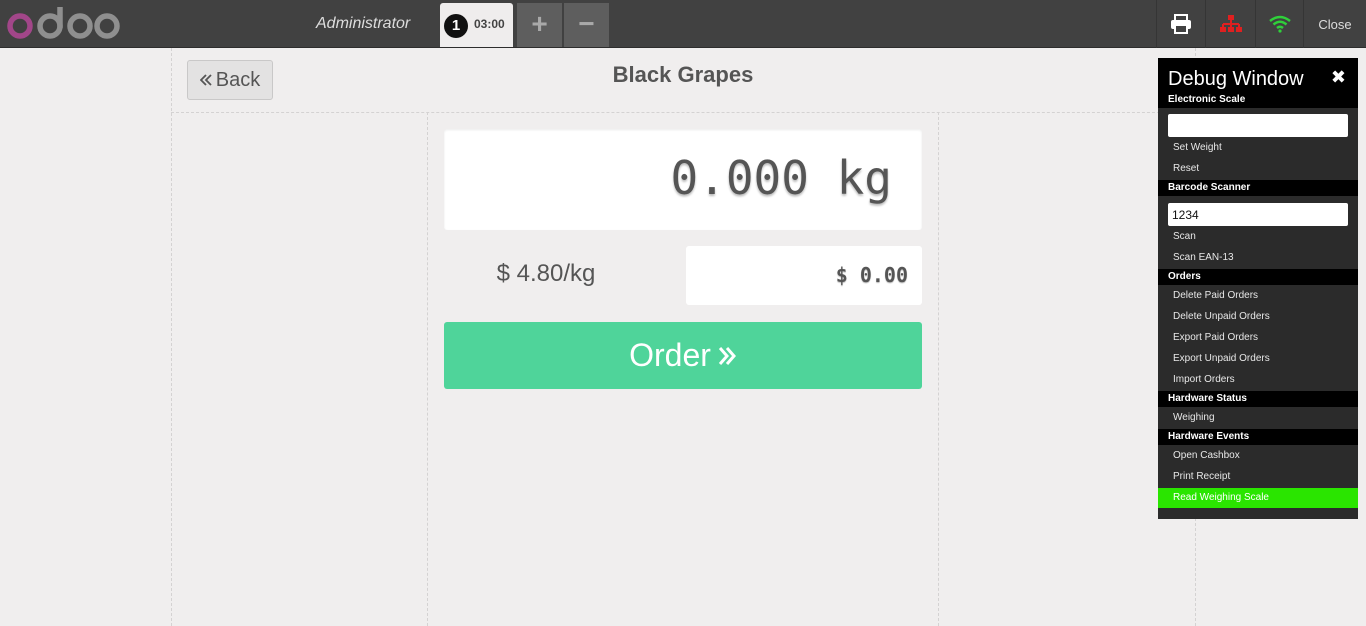  Describe the element at coordinates (1258, 258) in the screenshot. I see `scan-ean13-button: Scan EAN-13` at that location.